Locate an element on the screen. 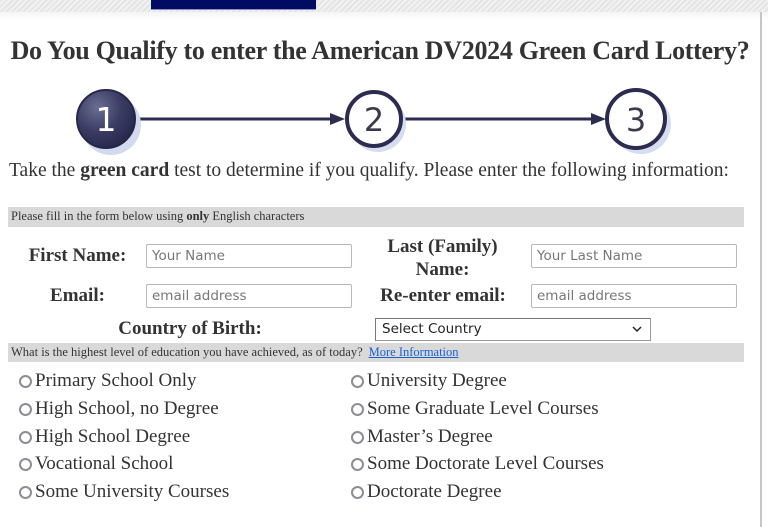 This screenshot has width=768, height=527. option-label: Primary School Only is located at coordinates (116, 380).